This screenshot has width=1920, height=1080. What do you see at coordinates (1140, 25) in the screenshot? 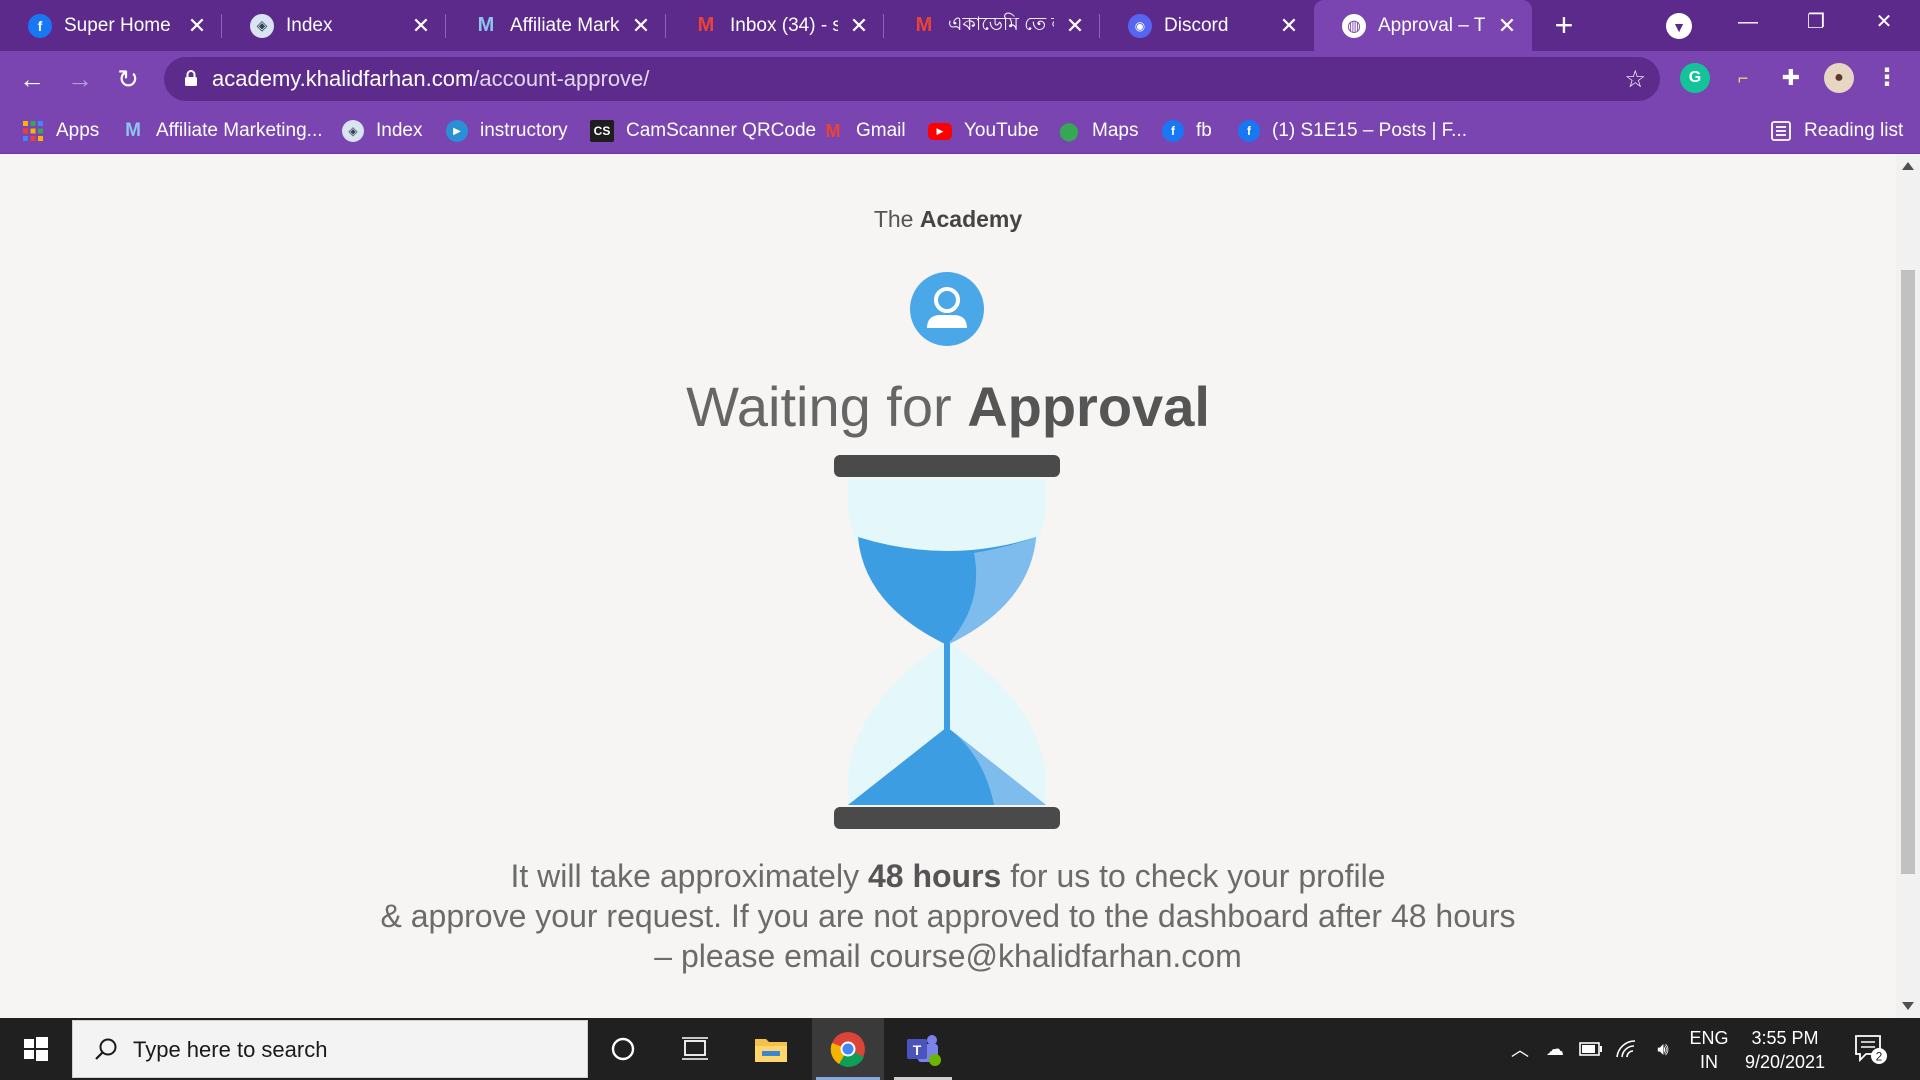
I see `discord-icon: ◉` at bounding box center [1140, 25].